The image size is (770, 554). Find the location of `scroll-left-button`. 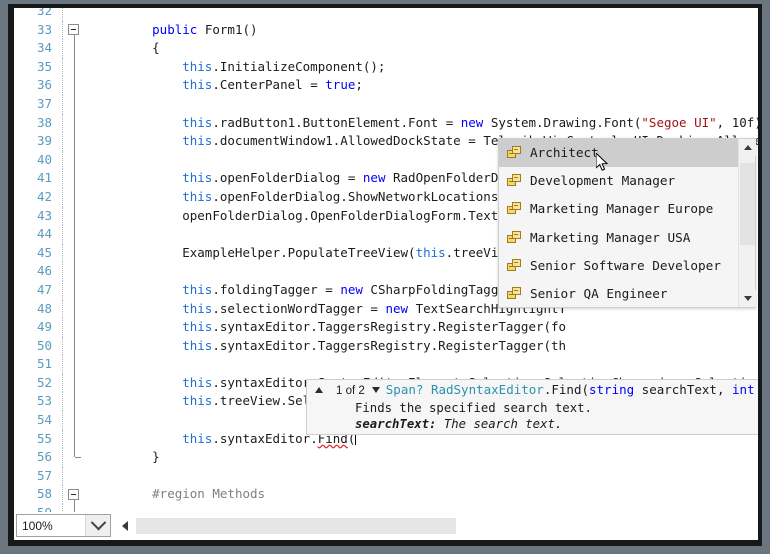

scroll-left-button is located at coordinates (124, 525).